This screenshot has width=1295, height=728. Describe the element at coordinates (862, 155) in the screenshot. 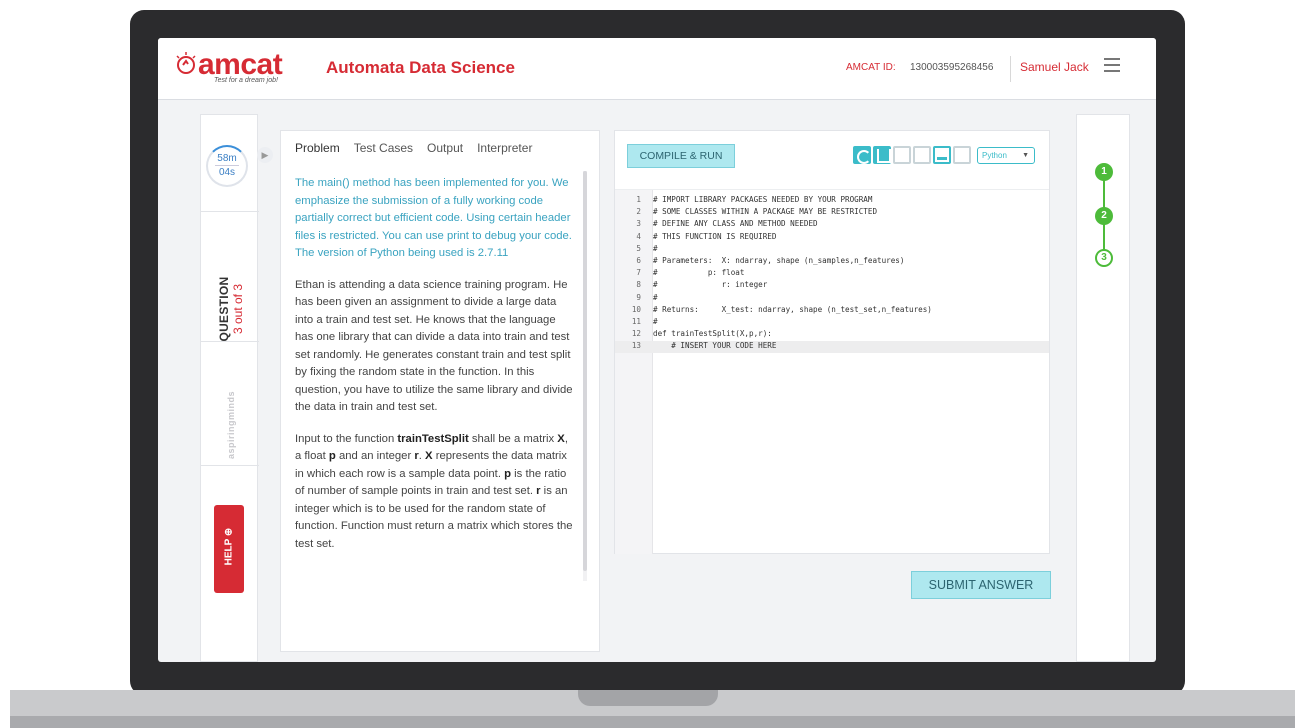

I see `reset-icon` at that location.